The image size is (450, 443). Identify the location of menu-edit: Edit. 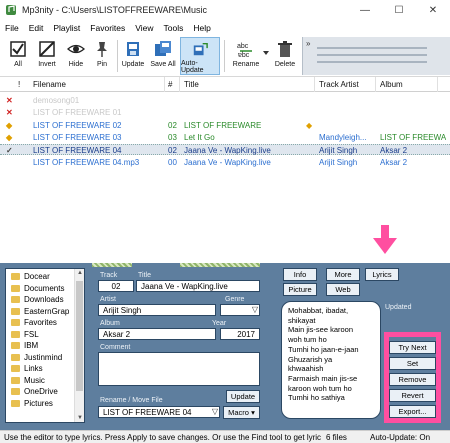
(36, 28).